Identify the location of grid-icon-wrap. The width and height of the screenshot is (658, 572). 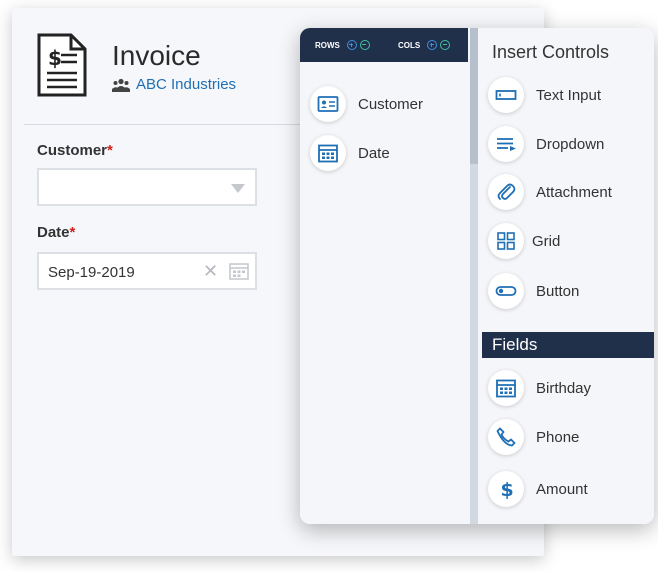
(506, 241).